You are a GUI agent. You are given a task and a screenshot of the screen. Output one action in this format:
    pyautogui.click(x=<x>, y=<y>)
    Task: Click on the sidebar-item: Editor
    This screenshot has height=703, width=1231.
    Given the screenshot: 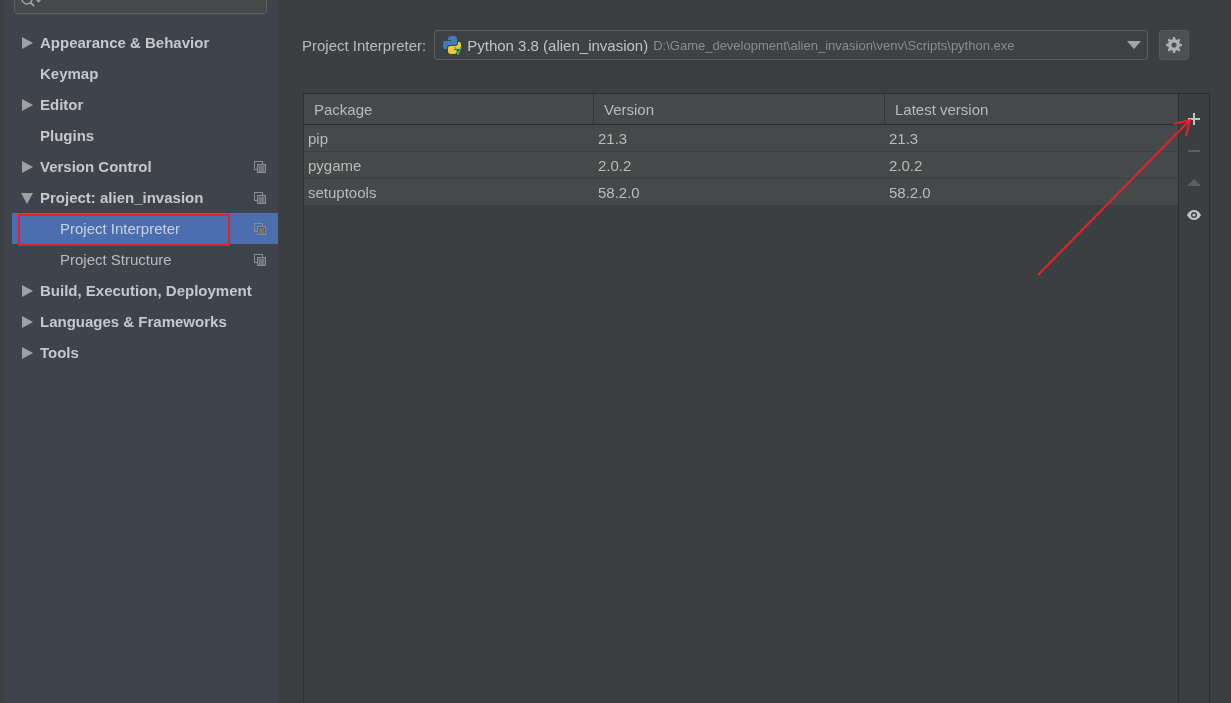 What is the action you would take?
    pyautogui.click(x=141, y=104)
    